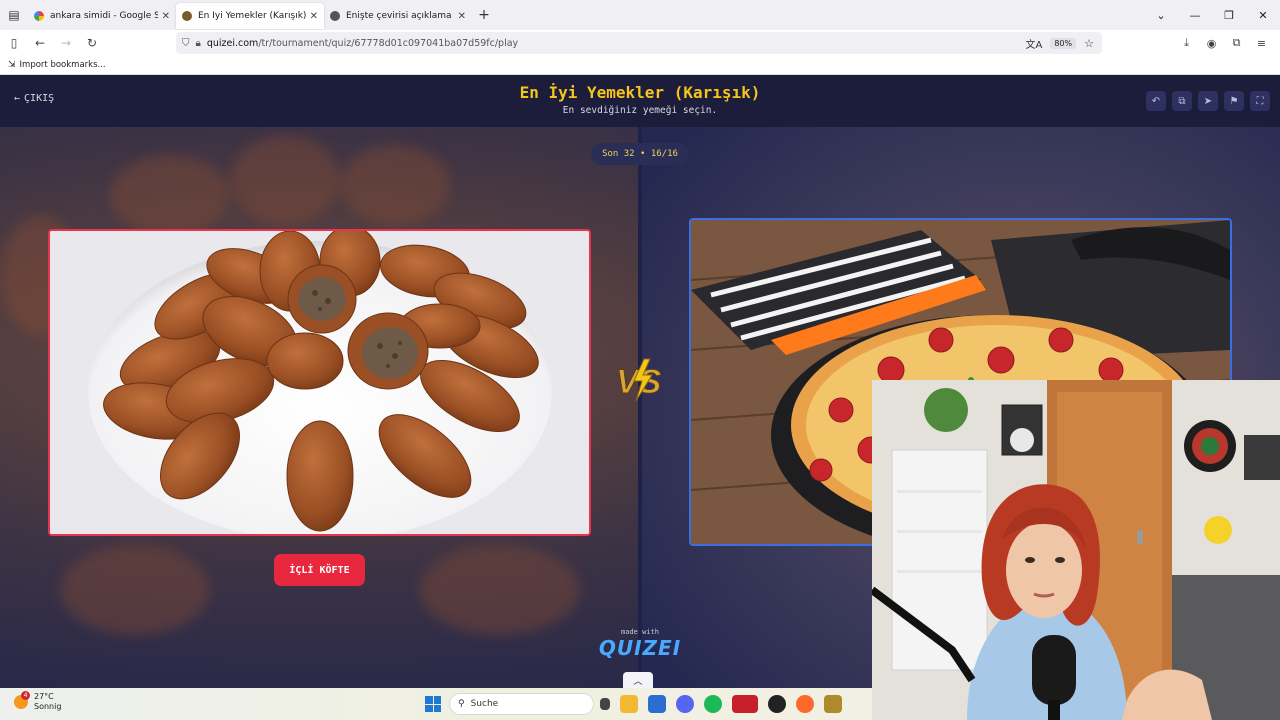  What do you see at coordinates (639, 380) in the screenshot?
I see `vs-lightning-icon: VS` at bounding box center [639, 380].